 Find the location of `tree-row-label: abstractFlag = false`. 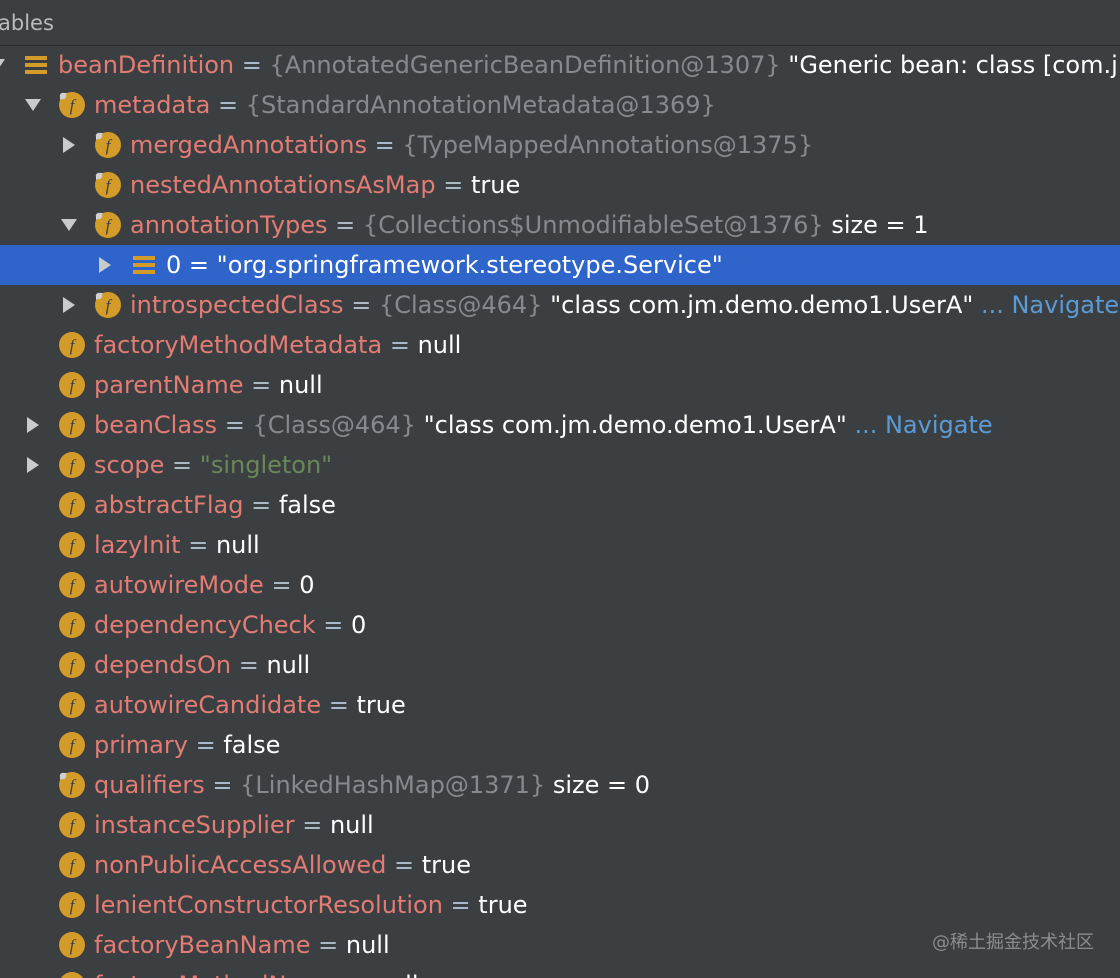

tree-row-label: abstractFlag = false is located at coordinates (215, 505).